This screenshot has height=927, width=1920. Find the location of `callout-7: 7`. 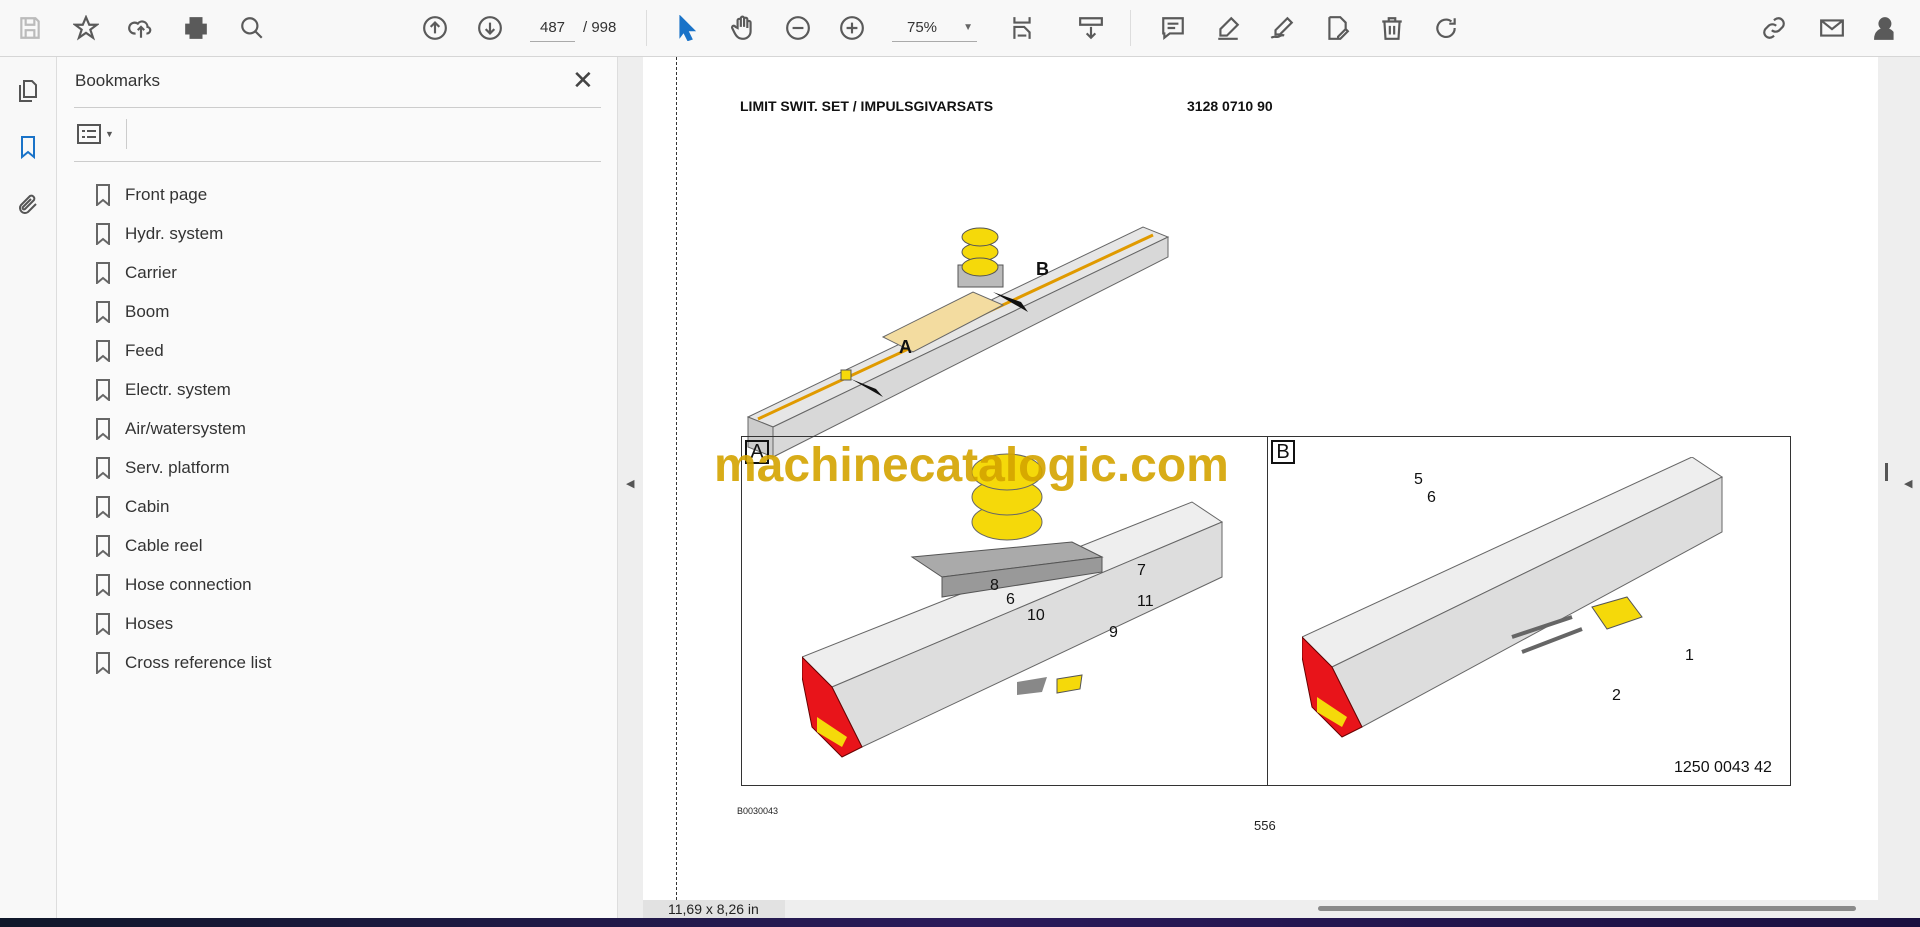

callout-7: 7 is located at coordinates (1141, 570).